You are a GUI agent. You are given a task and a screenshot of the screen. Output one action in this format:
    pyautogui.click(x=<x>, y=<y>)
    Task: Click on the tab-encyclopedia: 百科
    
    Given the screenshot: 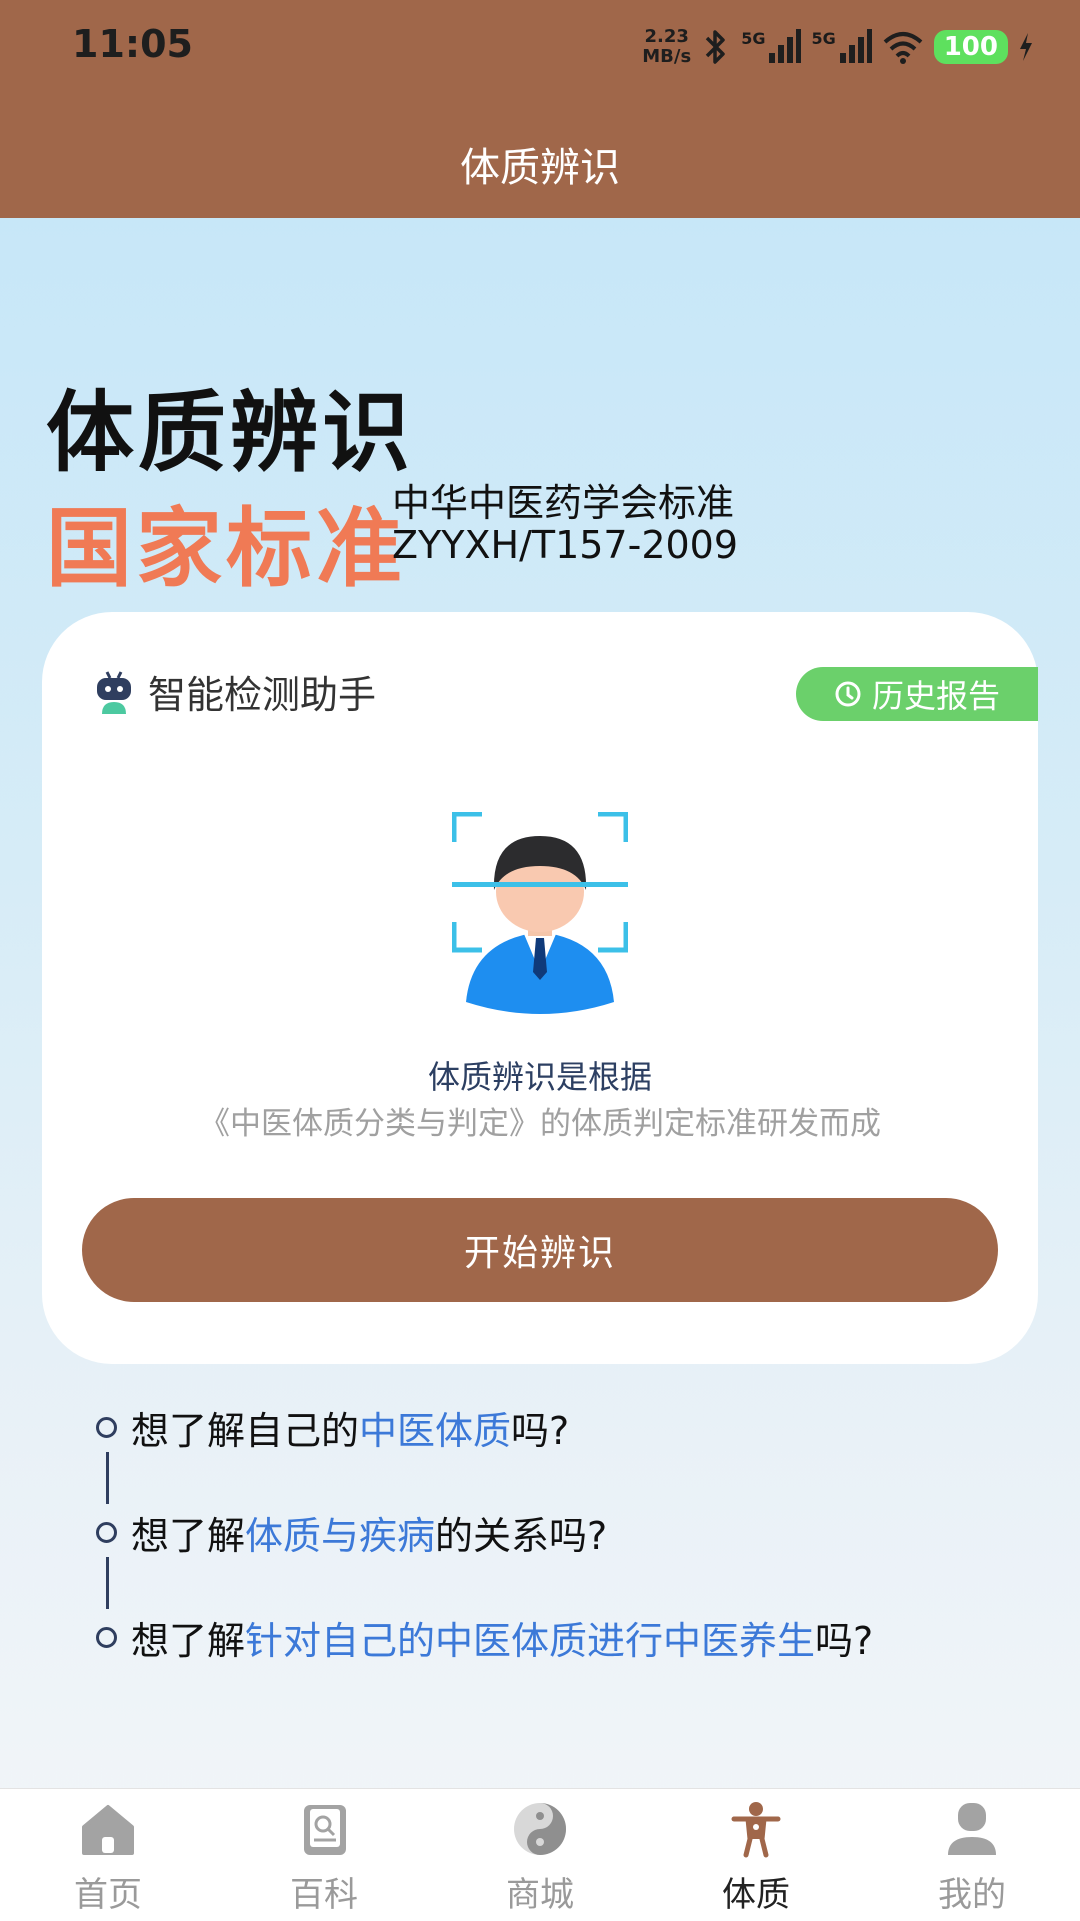 What is the action you would take?
    pyautogui.click(x=324, y=1855)
    